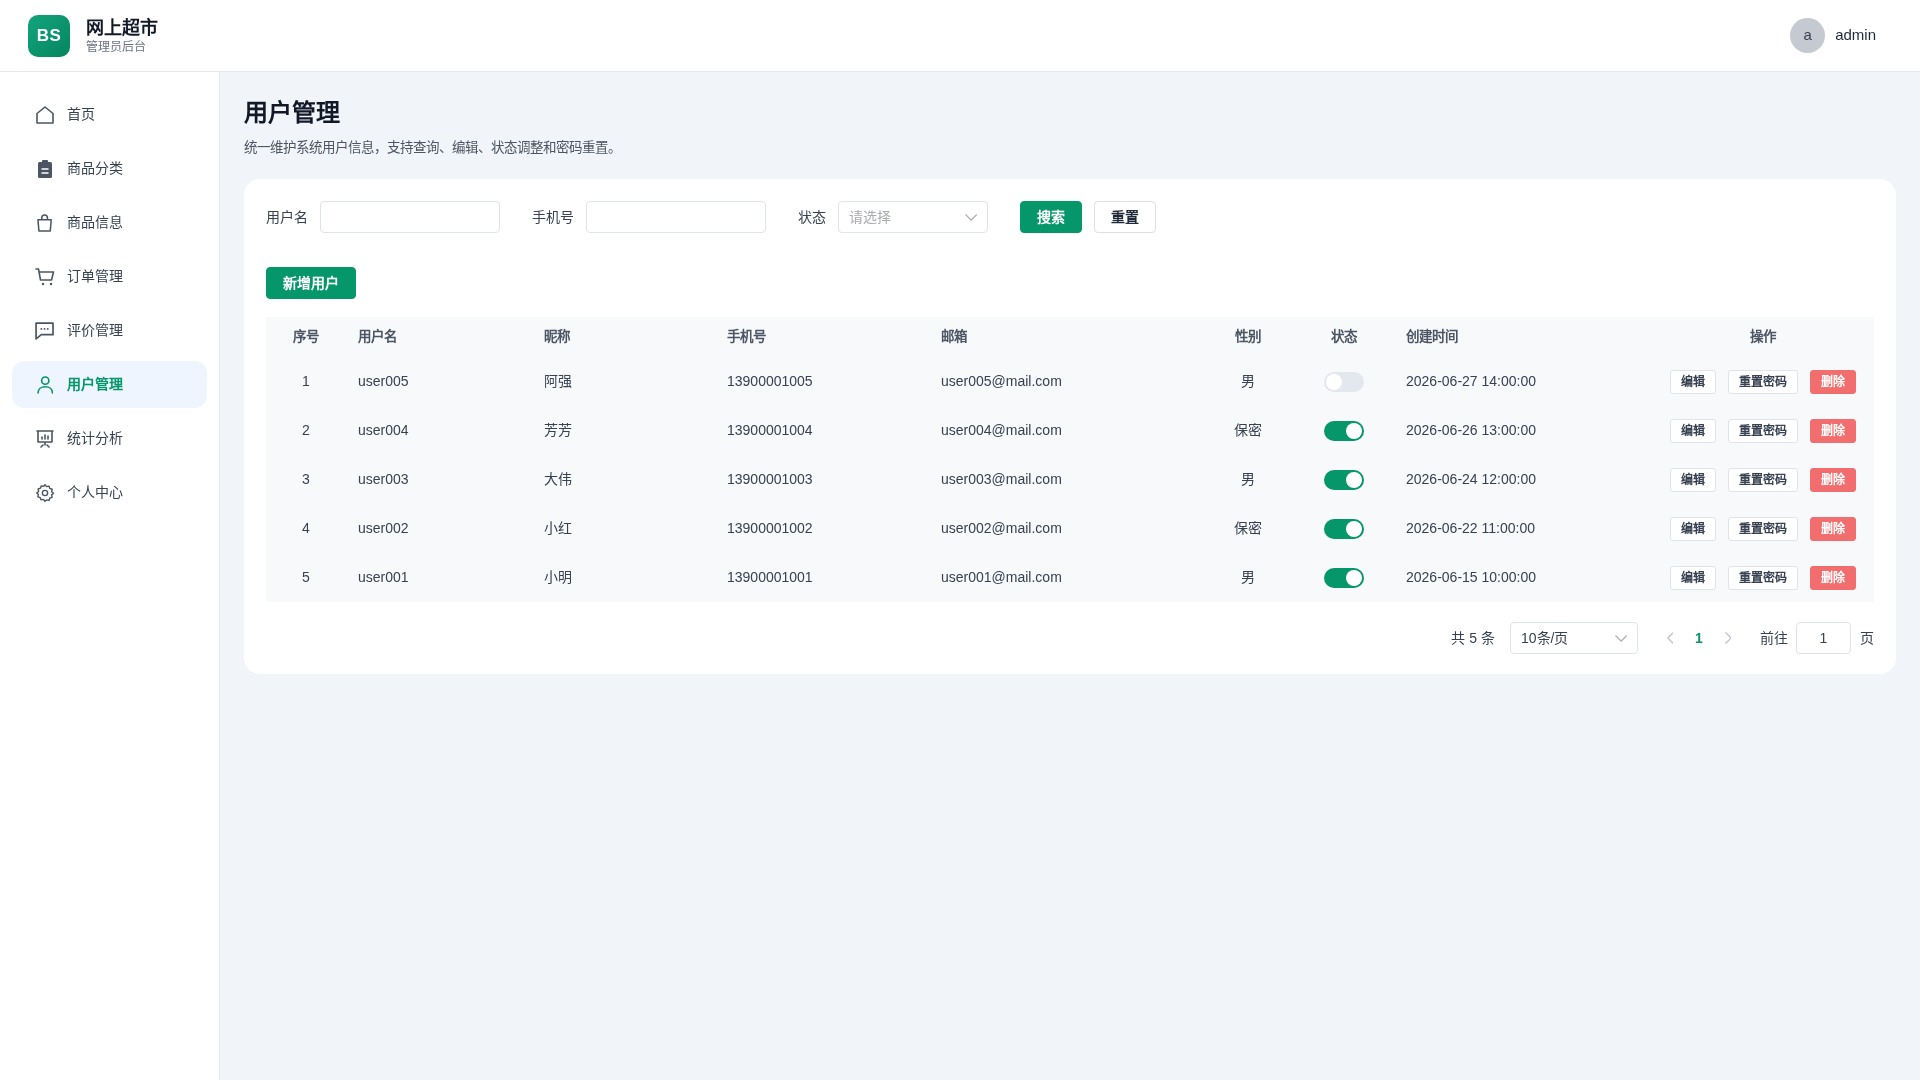  I want to click on table-cell: user005, so click(383, 381).